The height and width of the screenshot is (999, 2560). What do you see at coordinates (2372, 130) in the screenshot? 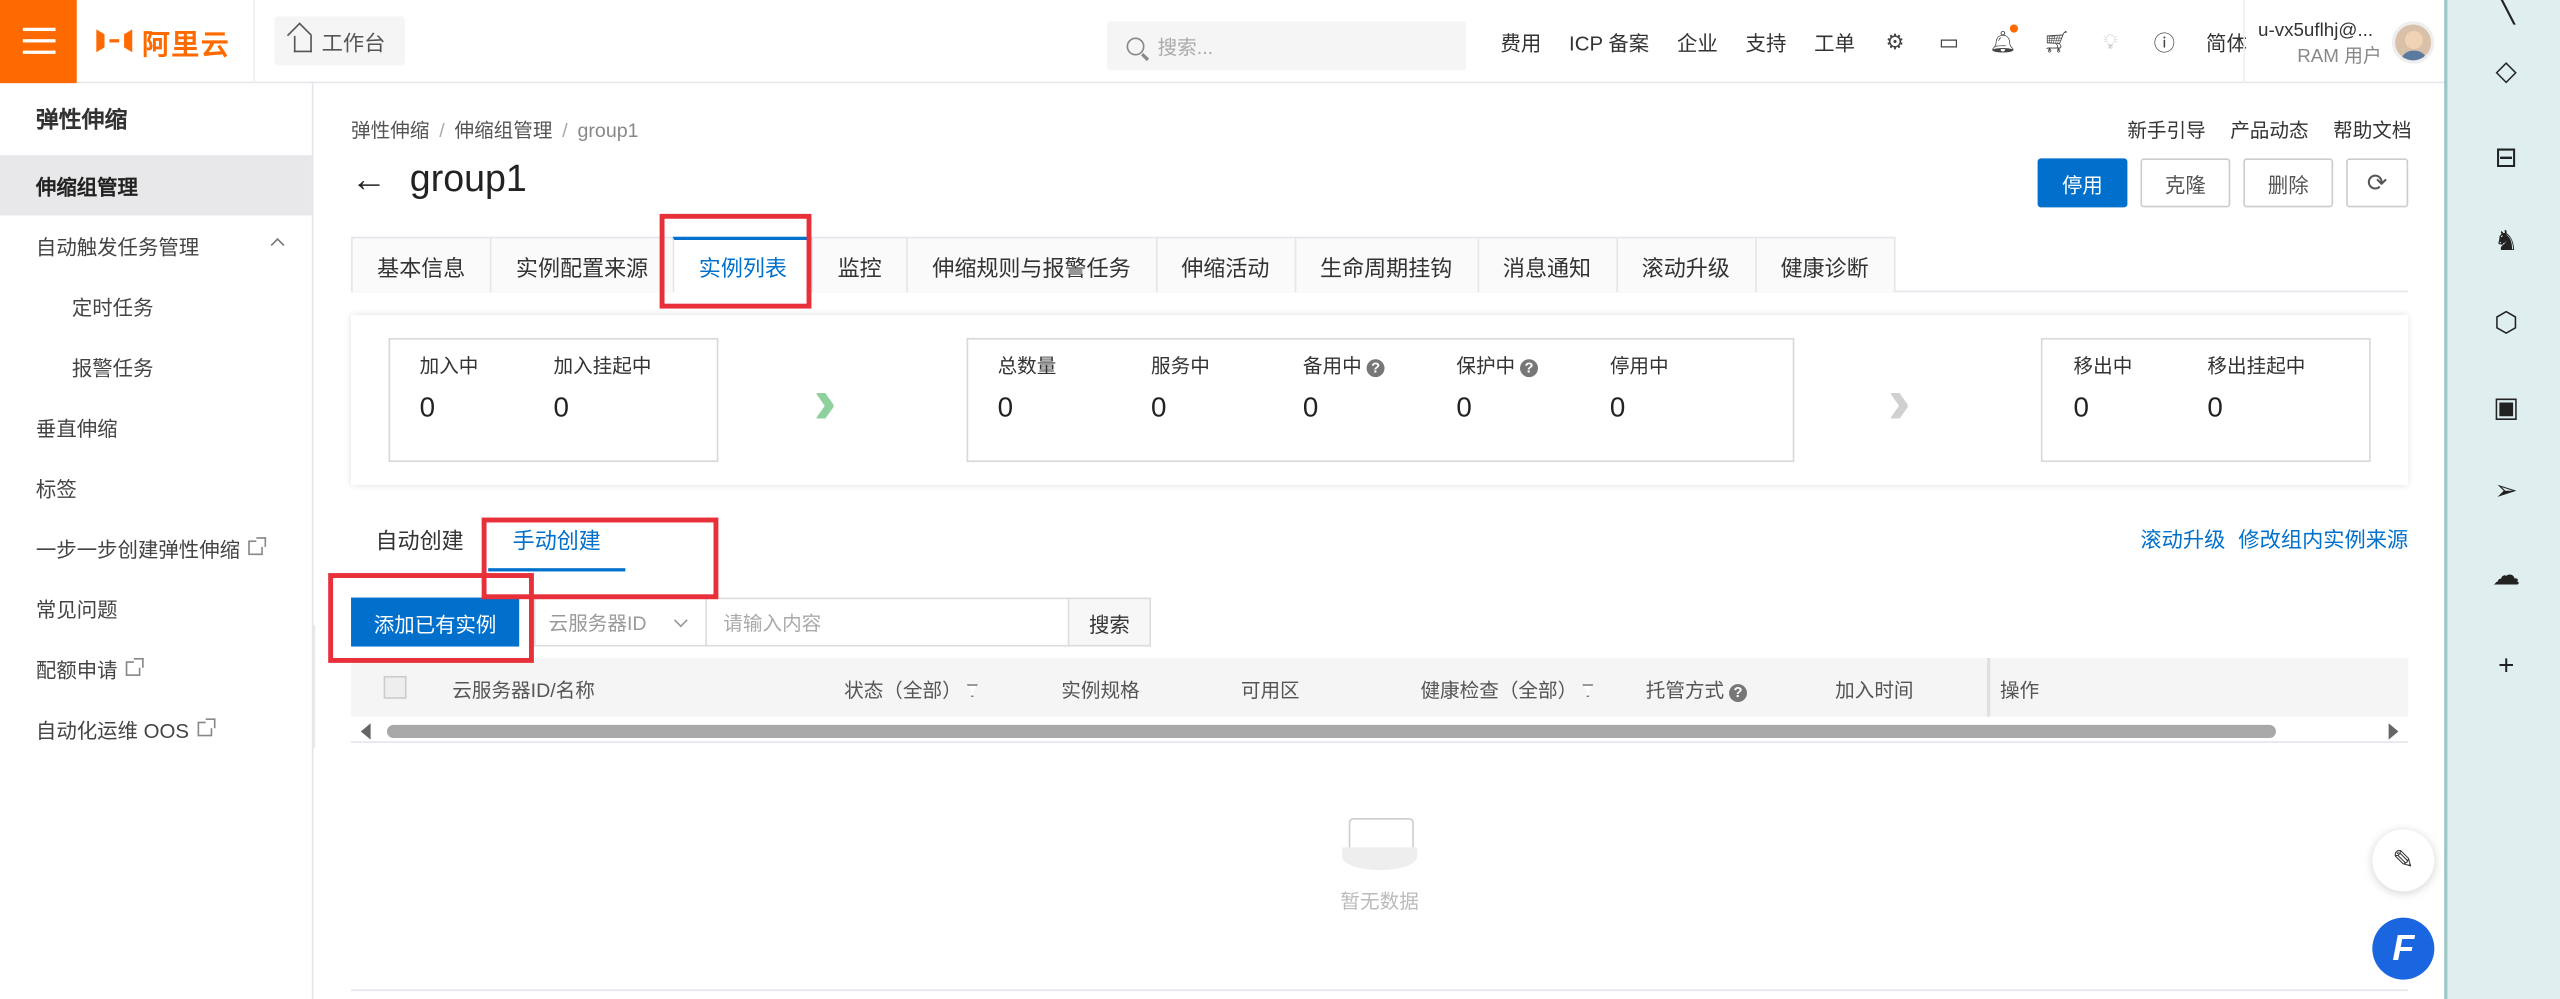
I see `docs-link: 帮助文档` at bounding box center [2372, 130].